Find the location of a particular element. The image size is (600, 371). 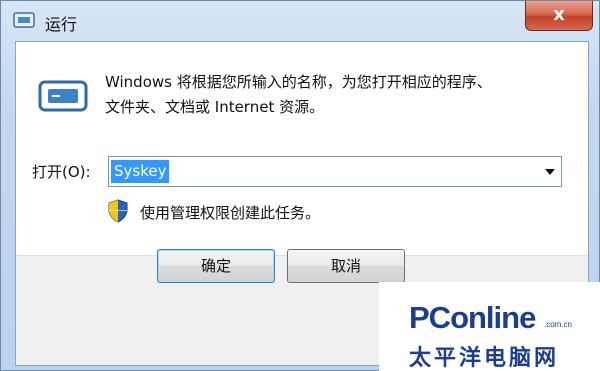

description-line-1: Windows 将根据您所输入的名称，为您打开相应的程序、 is located at coordinates (298, 82).